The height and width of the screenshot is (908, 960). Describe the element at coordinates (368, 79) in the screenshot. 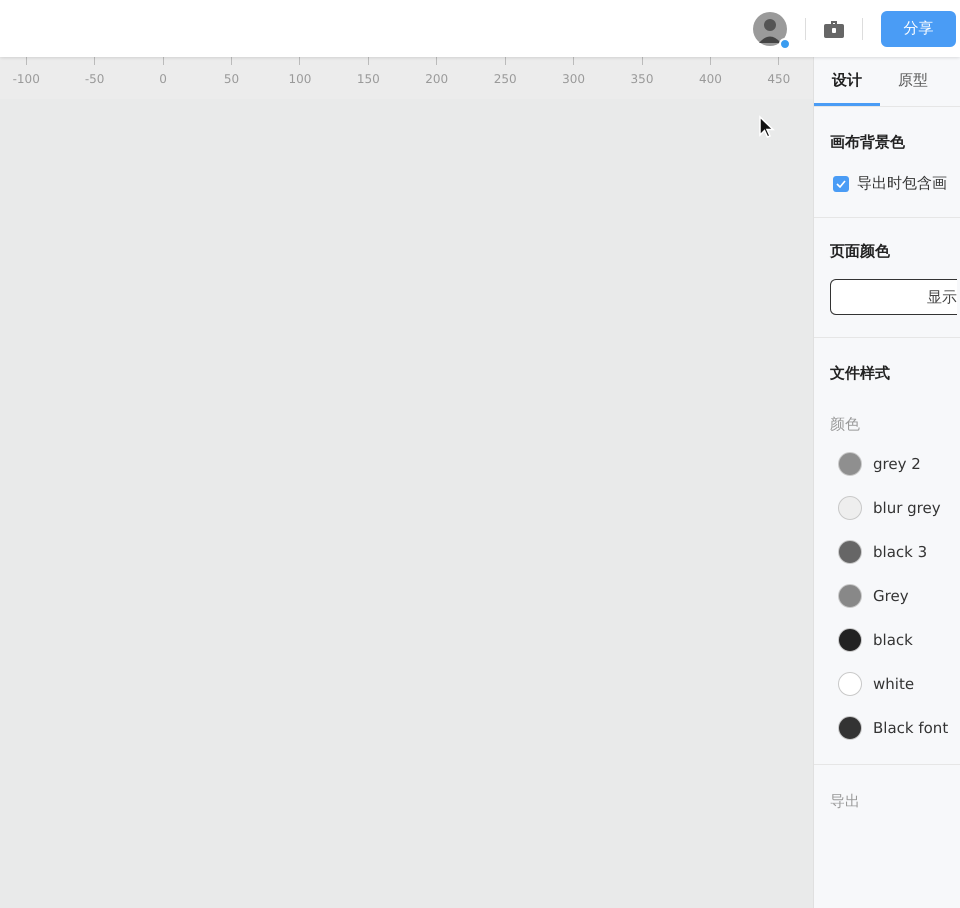

I see `ruler-label: 150` at that location.